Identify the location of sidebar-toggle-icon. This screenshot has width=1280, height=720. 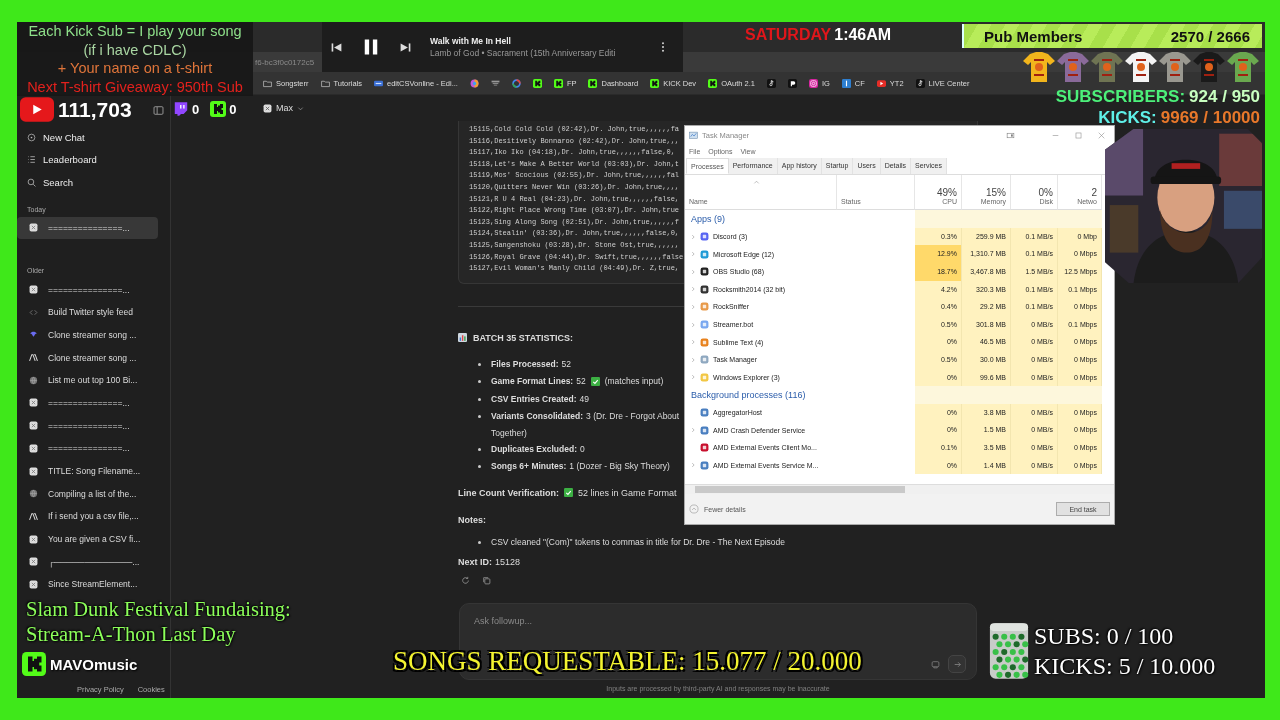
(158, 110).